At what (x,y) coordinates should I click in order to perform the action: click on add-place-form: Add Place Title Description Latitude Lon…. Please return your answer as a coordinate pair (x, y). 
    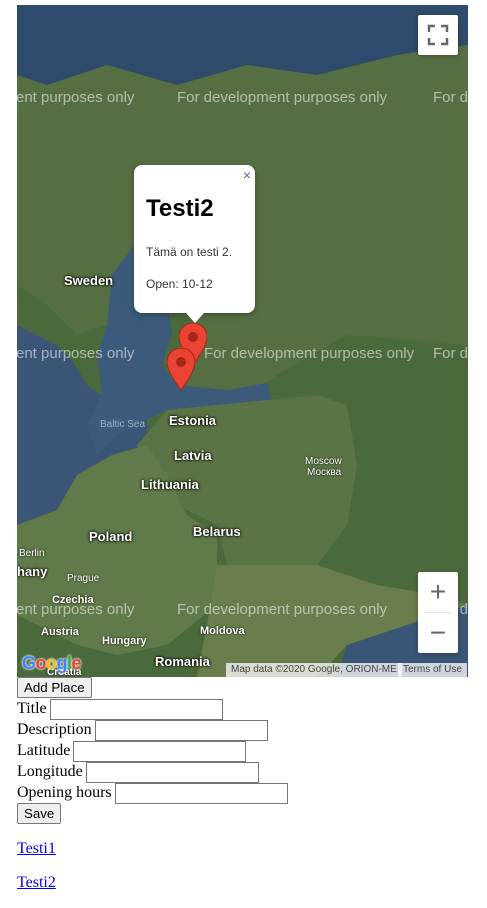
    Looking at the image, I should click on (152, 750).